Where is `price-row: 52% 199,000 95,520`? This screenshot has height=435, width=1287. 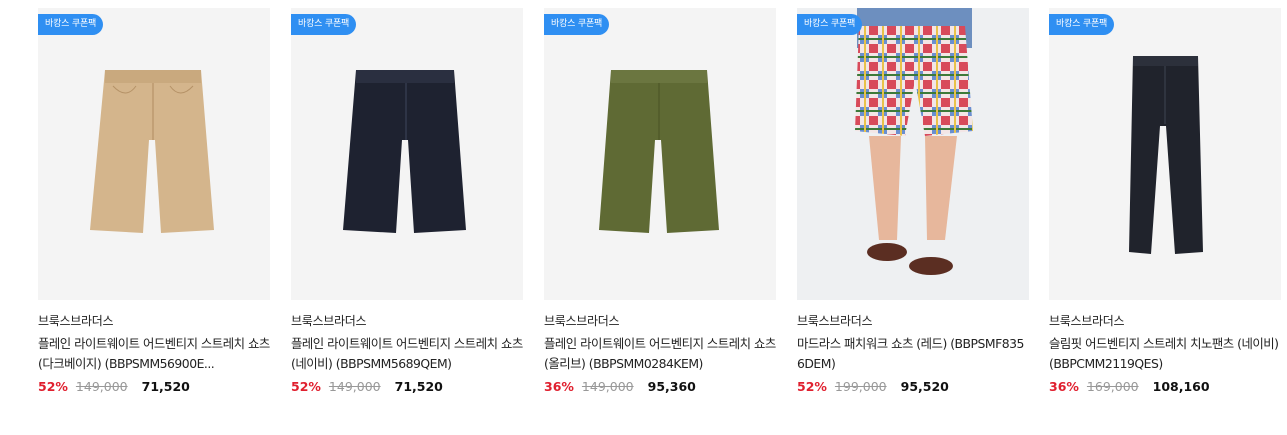
price-row: 52% 199,000 95,520 is located at coordinates (913, 386).